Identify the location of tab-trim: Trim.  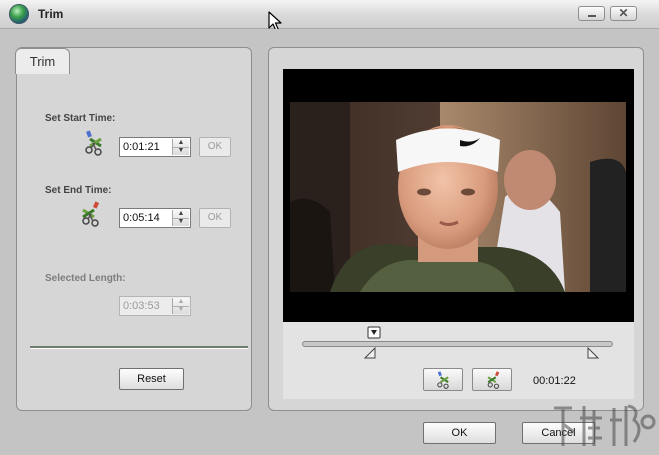
(42, 61).